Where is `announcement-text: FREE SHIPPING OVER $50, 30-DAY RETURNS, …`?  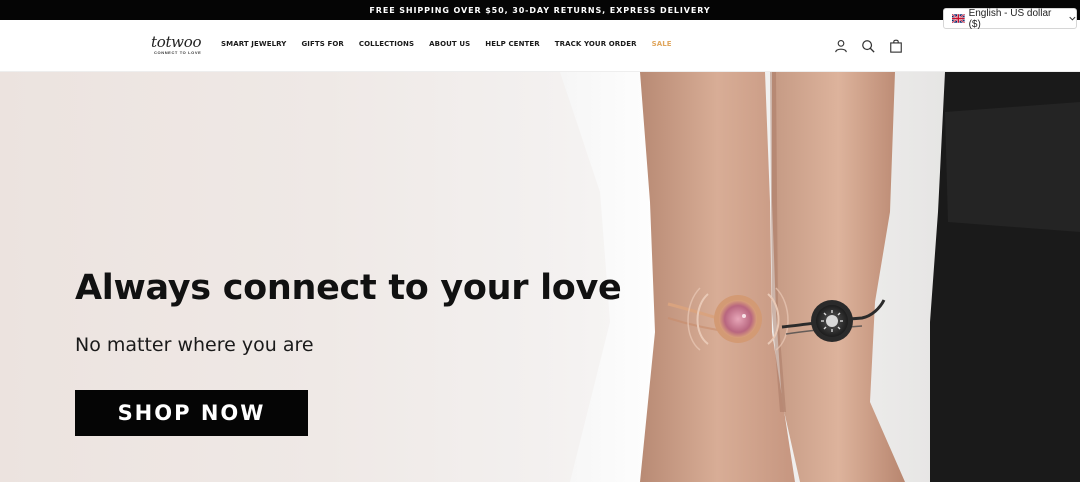
announcement-text: FREE SHIPPING OVER $50, 30-DAY RETURNS, … is located at coordinates (540, 10).